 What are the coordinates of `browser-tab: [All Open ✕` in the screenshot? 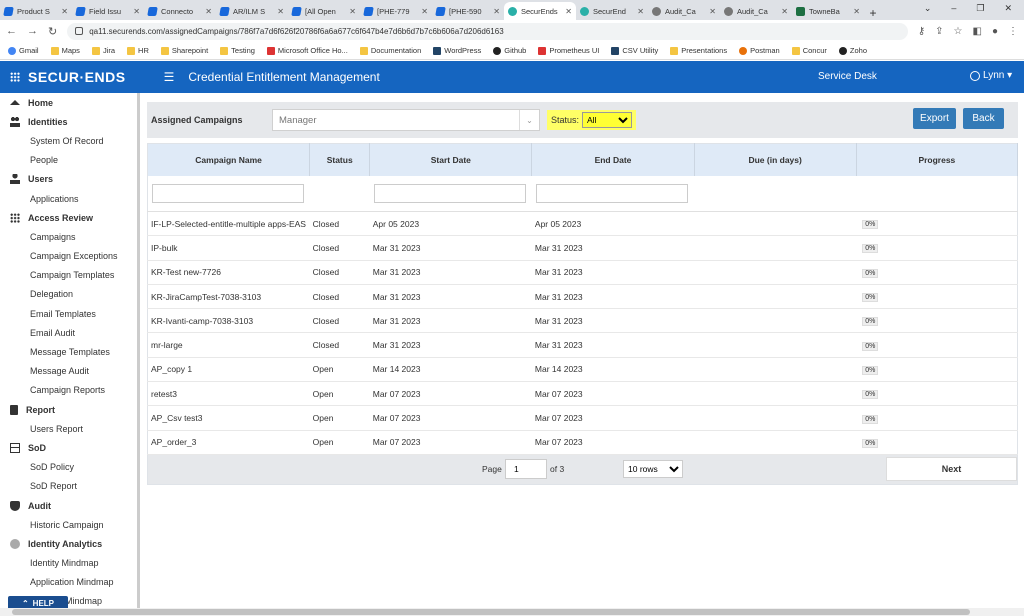 It's located at (324, 11).